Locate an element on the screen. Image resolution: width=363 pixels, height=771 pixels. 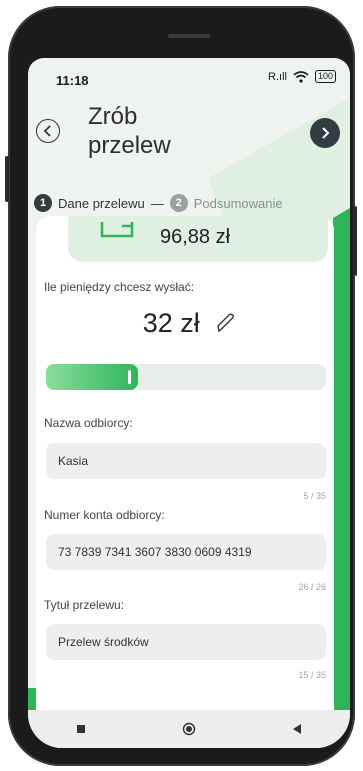
amount-label: Ile pieniędzy chcesz wysłać: is located at coordinates (119, 287).